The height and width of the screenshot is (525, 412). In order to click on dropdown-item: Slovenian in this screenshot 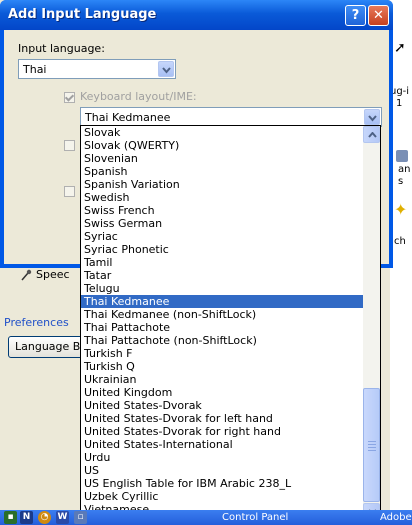, I will do `click(222, 158)`.